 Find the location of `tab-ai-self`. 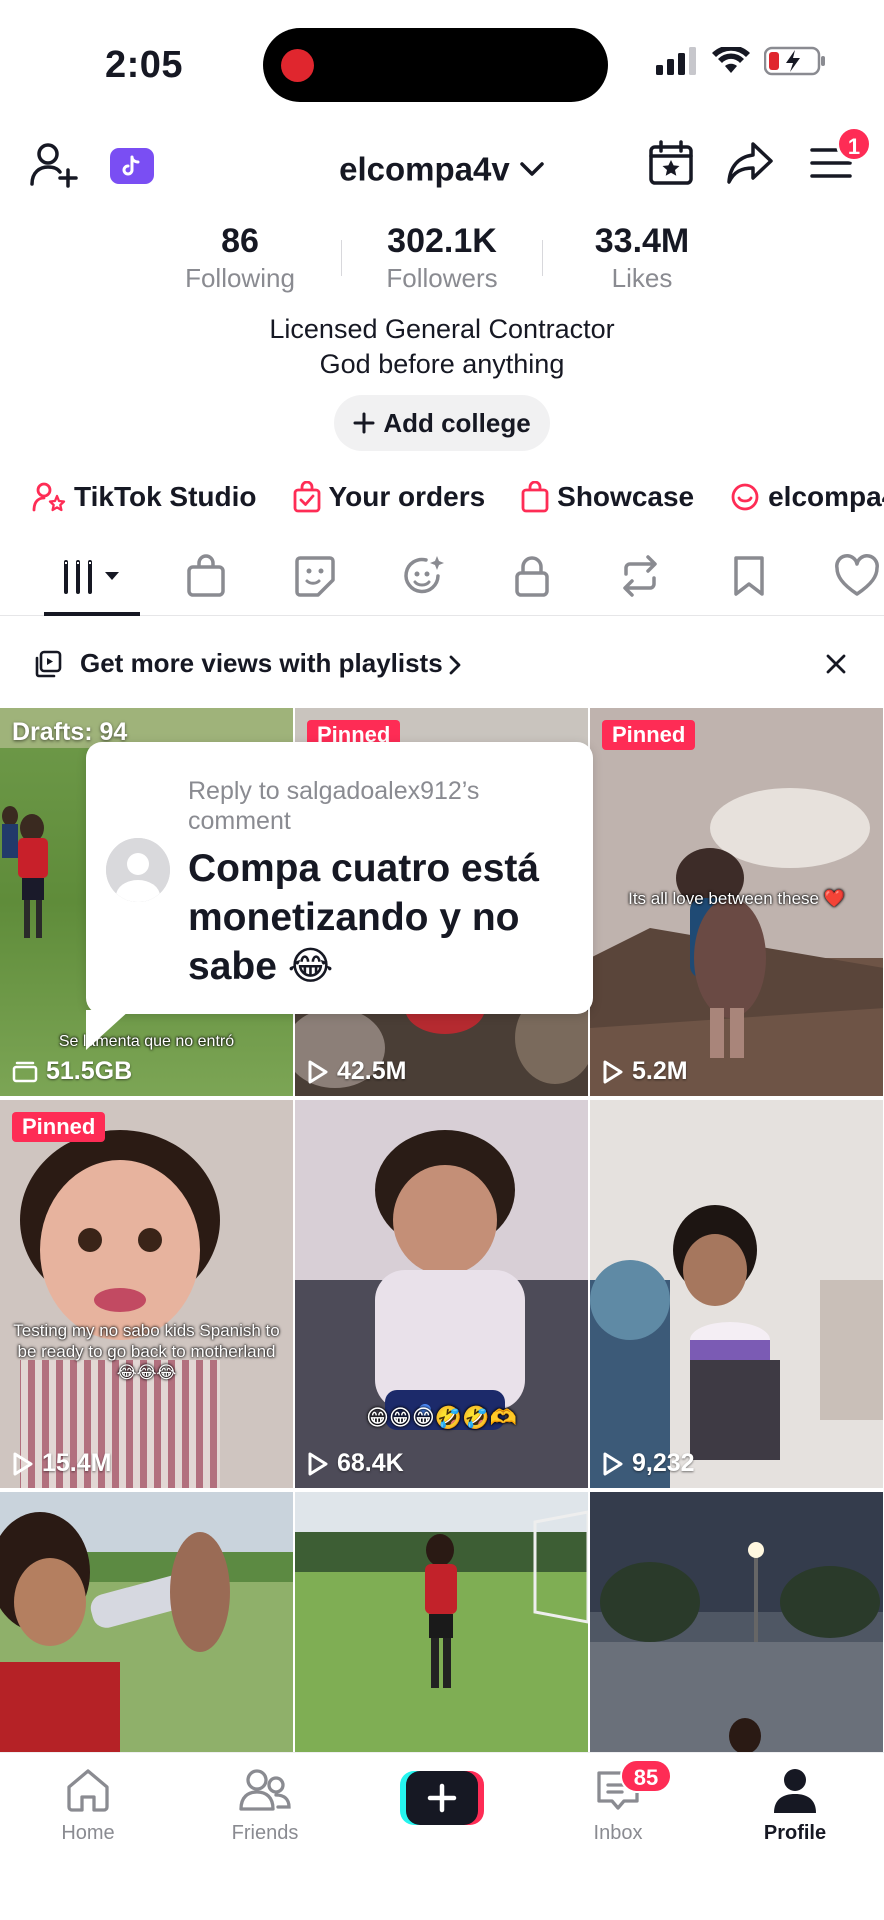

tab-ai-self is located at coordinates (424, 578).